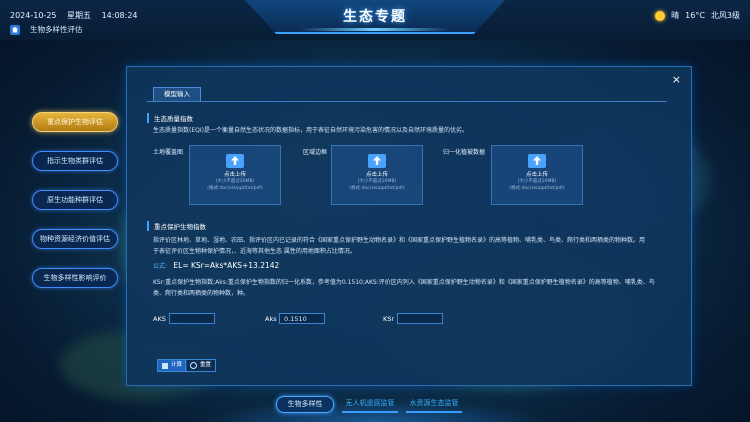 The width and height of the screenshot is (750, 422). I want to click on explanation-line: 类、爬行类和两栖类的物种数，种。, so click(201, 293).